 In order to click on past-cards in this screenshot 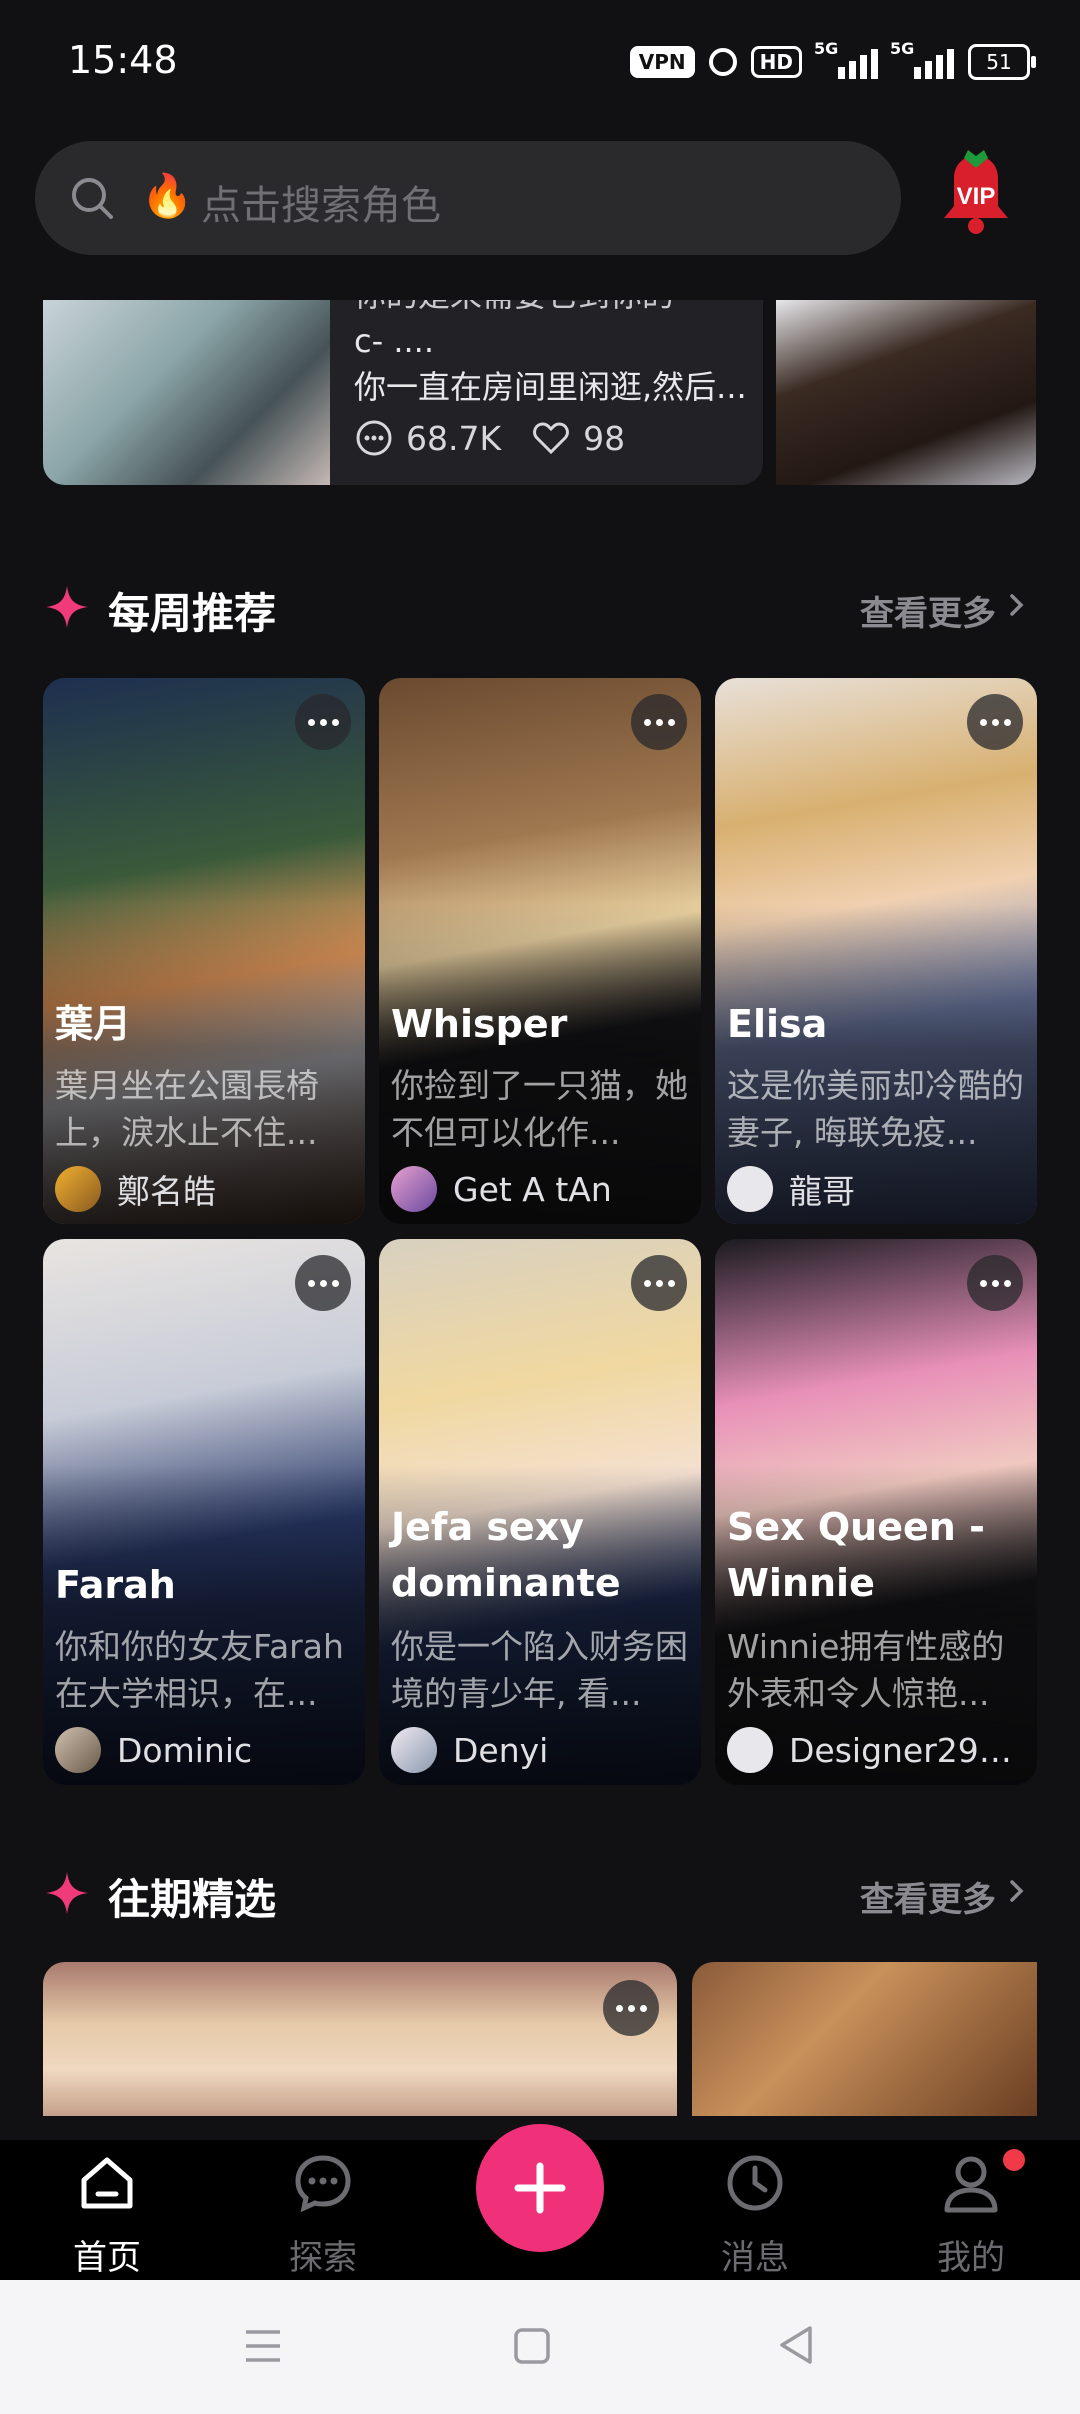, I will do `click(540, 2039)`.